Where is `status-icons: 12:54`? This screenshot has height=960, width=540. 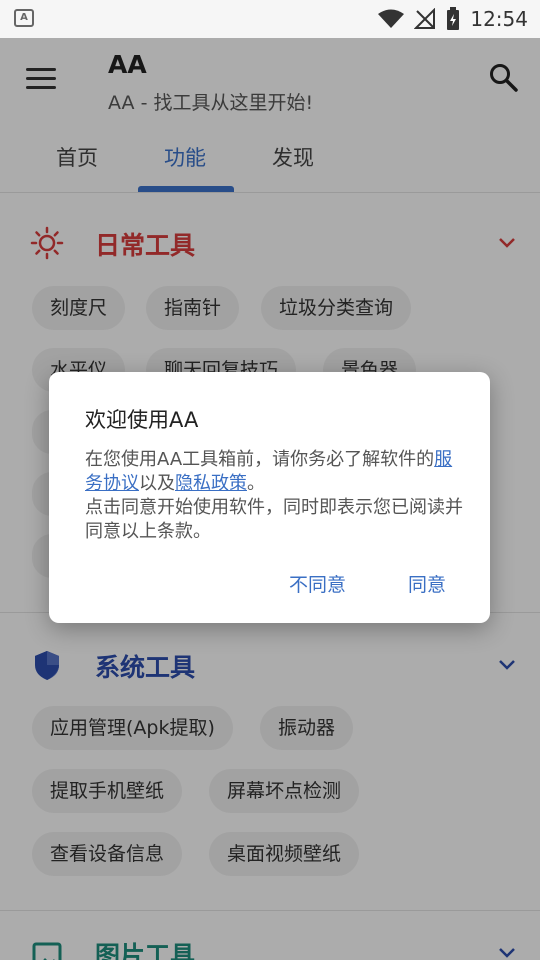 status-icons: 12:54 is located at coordinates (453, 19).